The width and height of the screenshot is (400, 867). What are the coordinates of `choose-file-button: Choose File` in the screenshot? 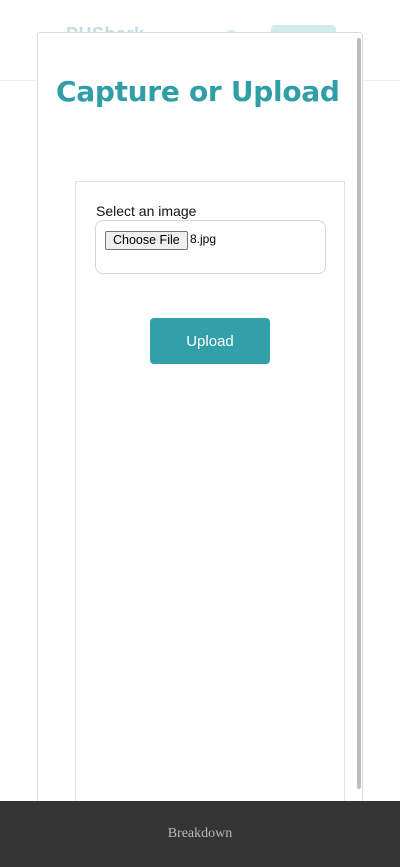 It's located at (146, 240).